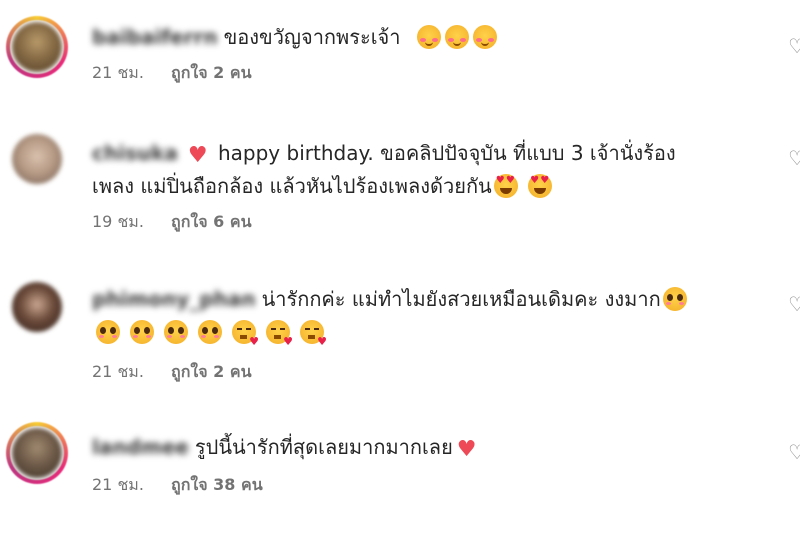  Describe the element at coordinates (211, 222) in the screenshot. I see `comment-like-count: ถูกใจ 6 คน` at that location.